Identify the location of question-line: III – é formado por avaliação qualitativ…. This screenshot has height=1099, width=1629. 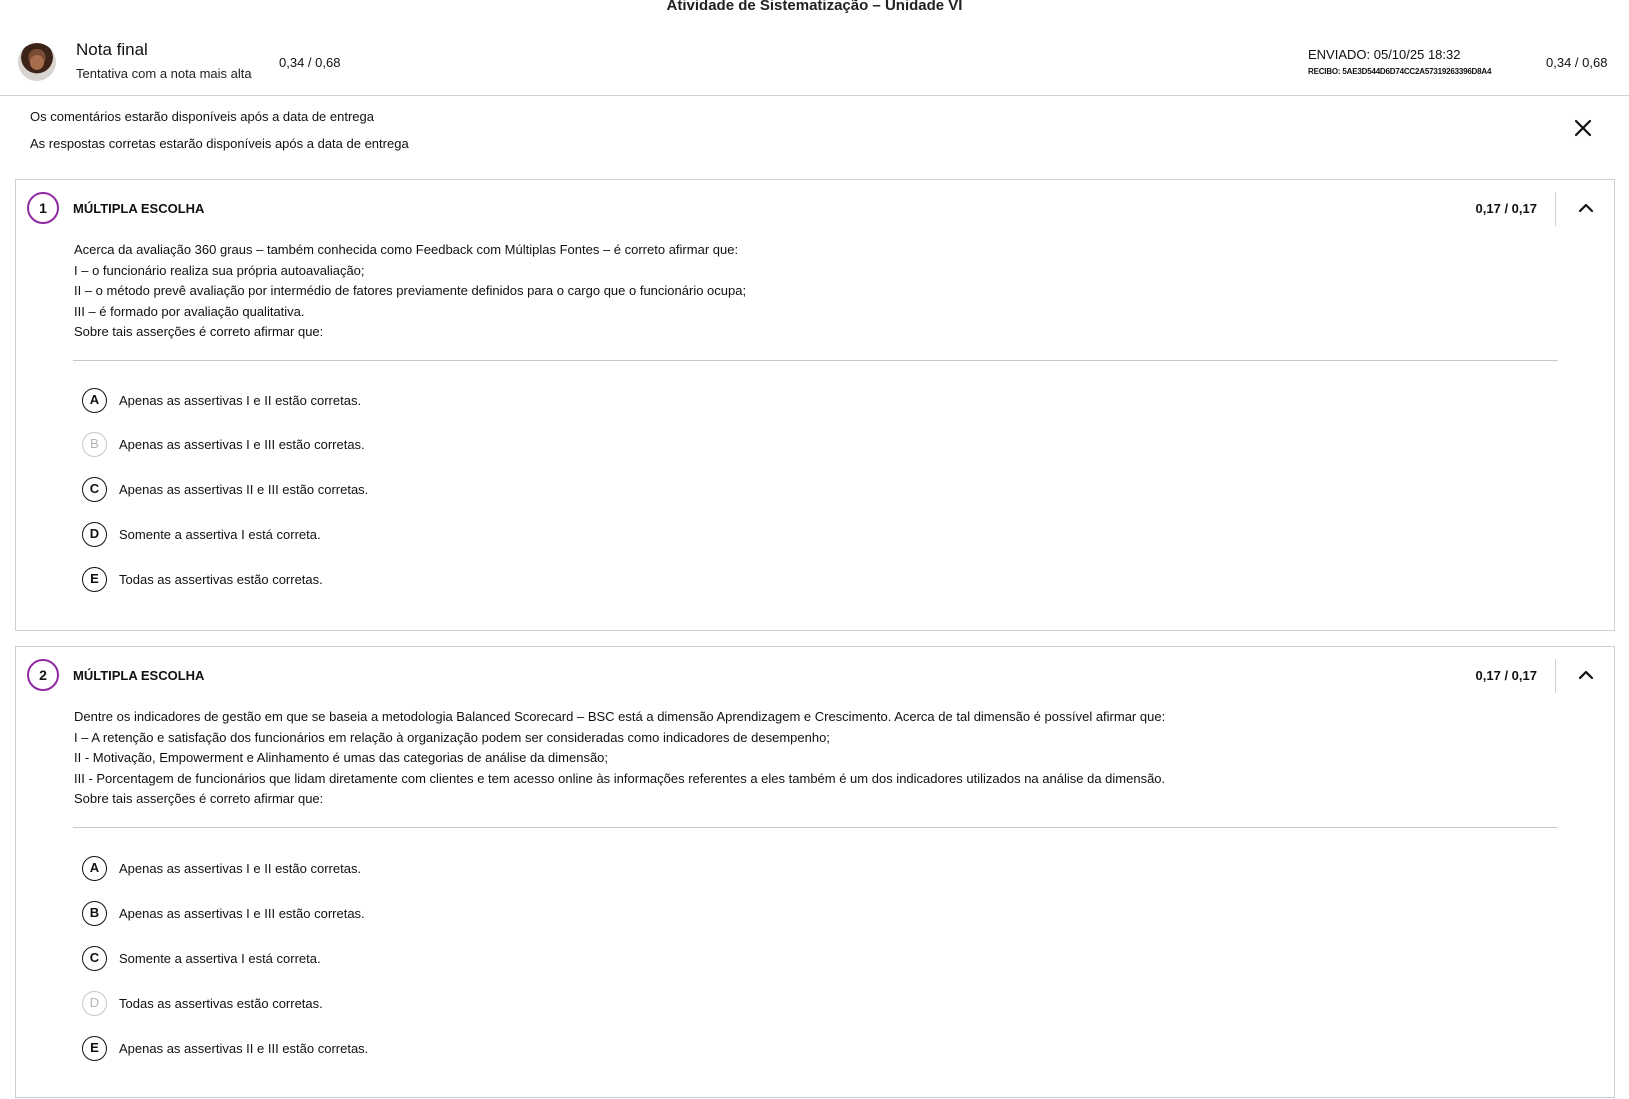
(189, 311).